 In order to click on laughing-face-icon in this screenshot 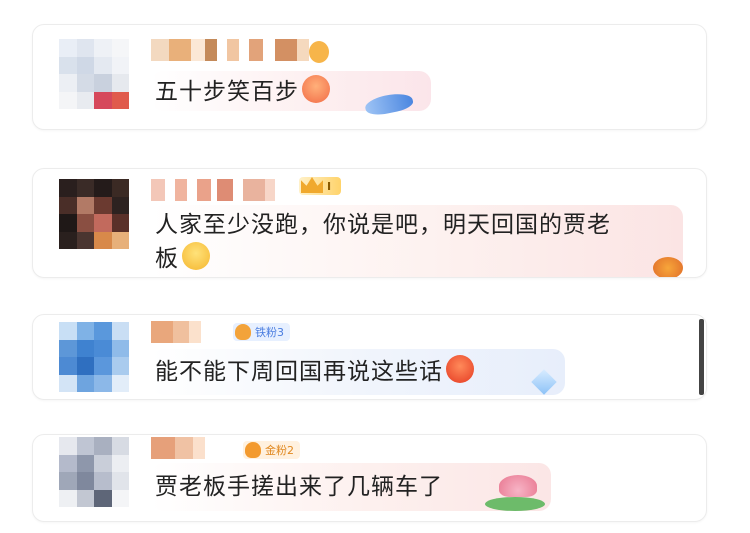, I will do `click(316, 89)`.